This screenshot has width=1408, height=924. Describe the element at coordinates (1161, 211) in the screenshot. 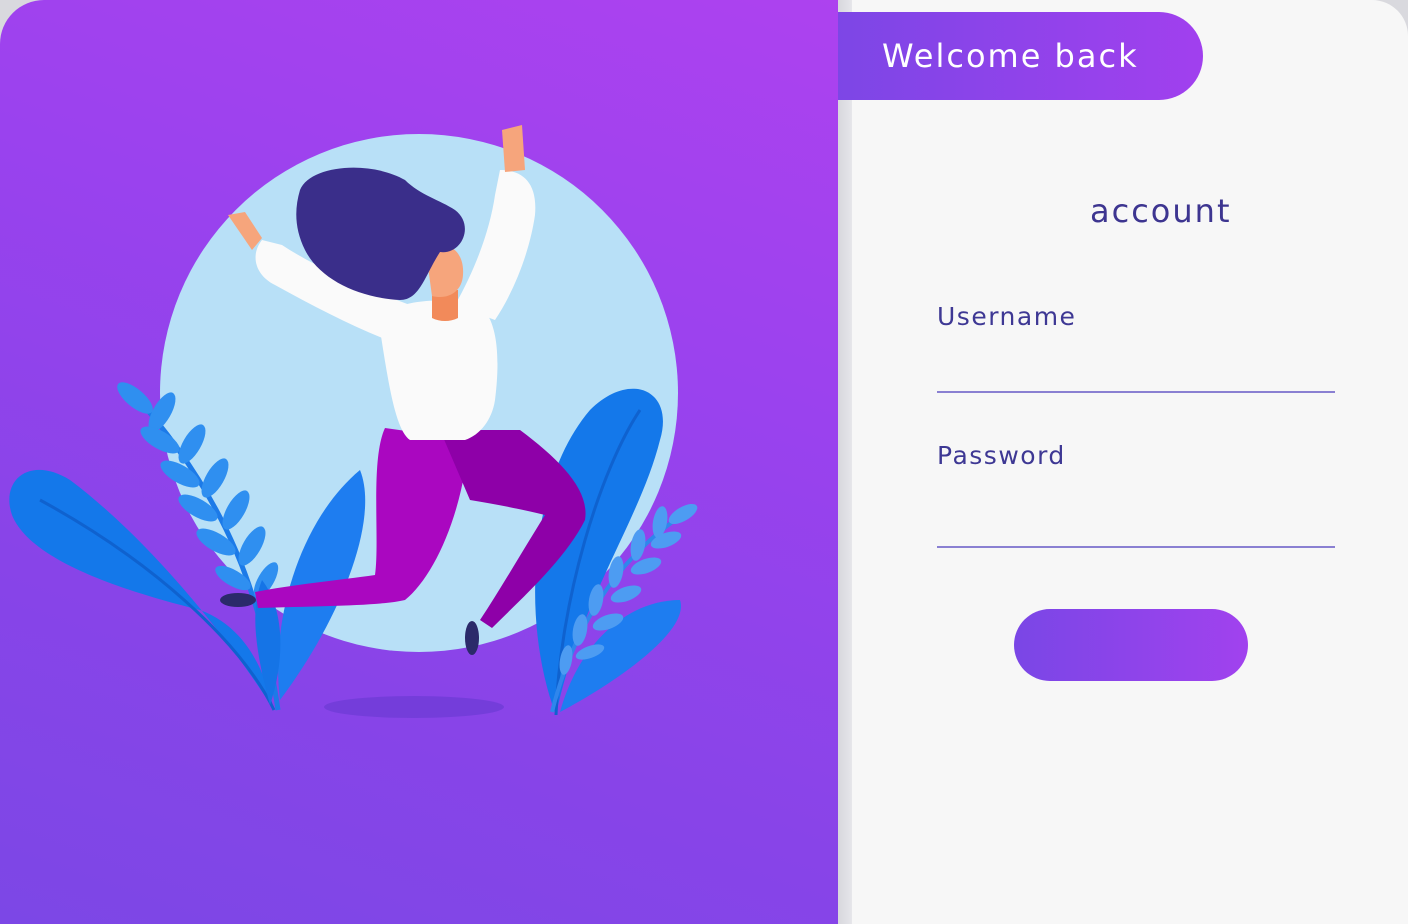

I see `form-title: account` at that location.